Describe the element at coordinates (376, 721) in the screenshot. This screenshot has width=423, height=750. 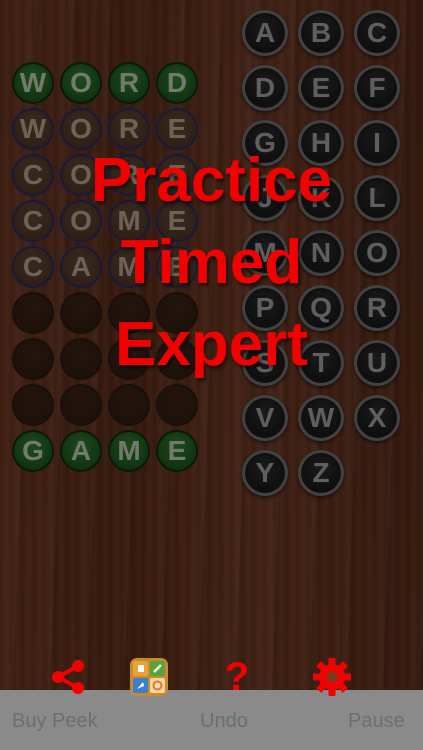
I see `pause-button: Pause` at that location.